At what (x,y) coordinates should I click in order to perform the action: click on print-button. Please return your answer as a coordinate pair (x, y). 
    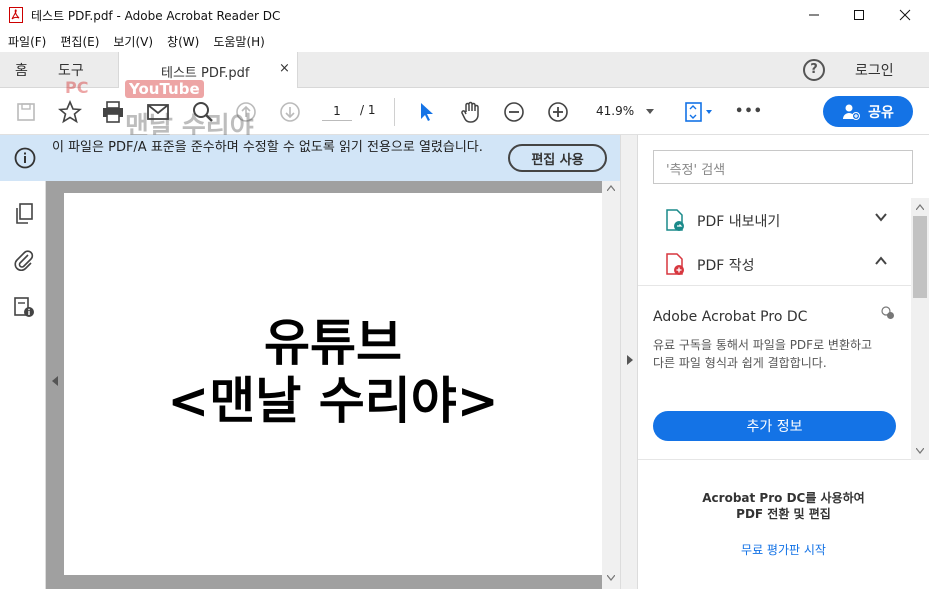
    Looking at the image, I should click on (113, 111).